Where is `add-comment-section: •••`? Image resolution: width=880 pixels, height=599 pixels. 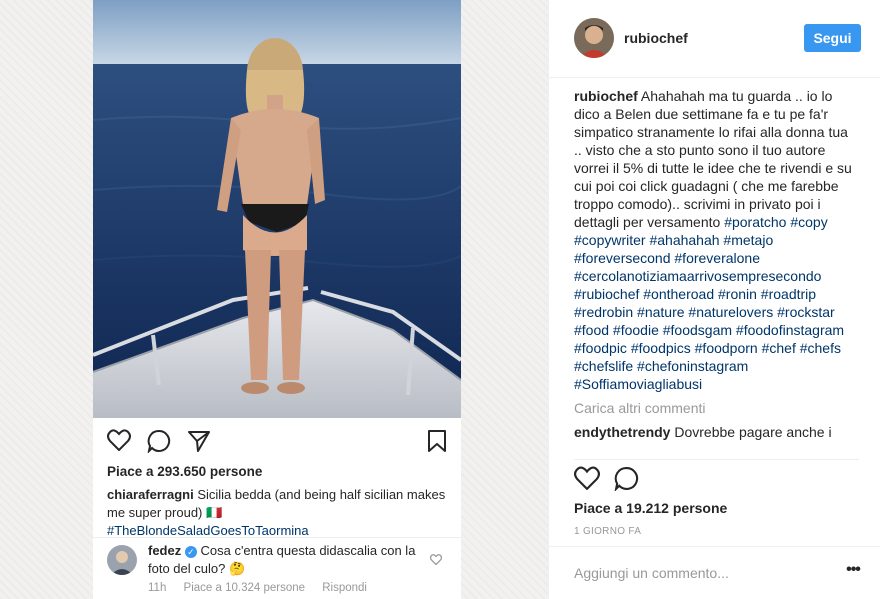
add-comment-section: ••• is located at coordinates (714, 572).